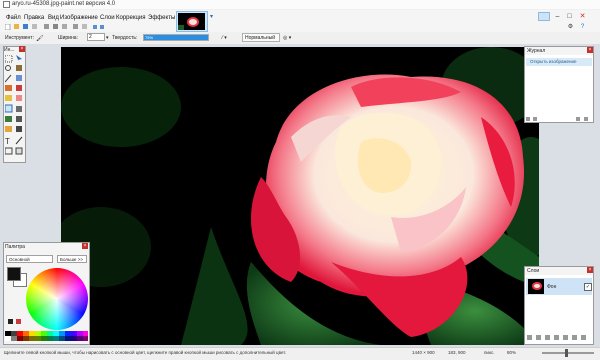  I want to click on palette-swatches, so click(46, 336).